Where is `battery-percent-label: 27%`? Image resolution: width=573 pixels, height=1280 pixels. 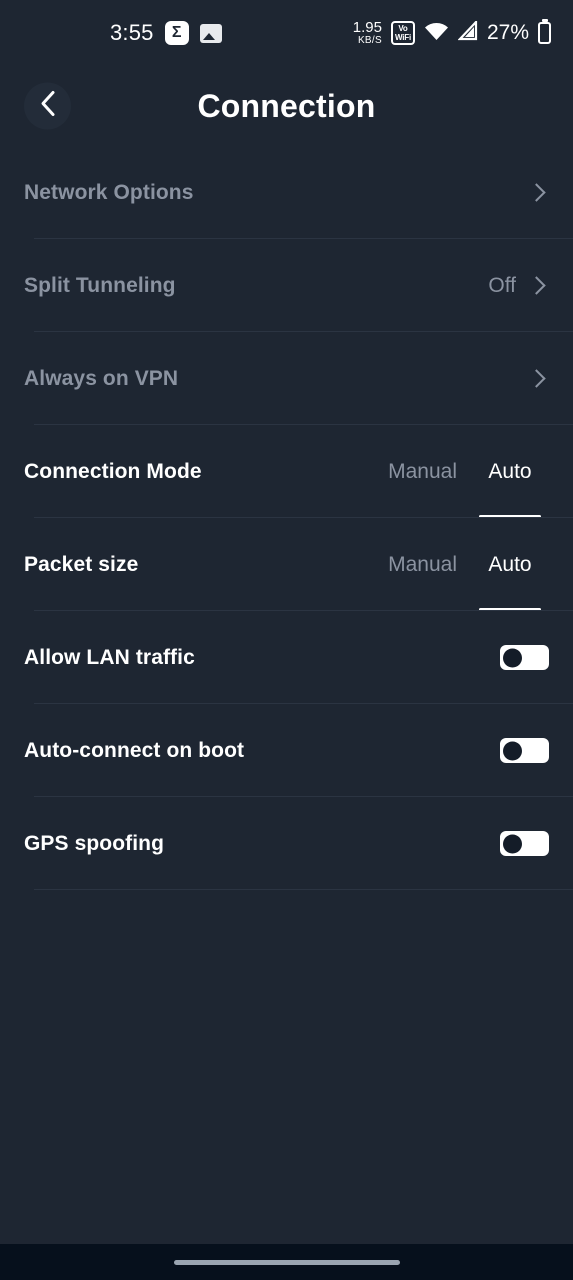
battery-percent-label: 27% is located at coordinates (507, 32).